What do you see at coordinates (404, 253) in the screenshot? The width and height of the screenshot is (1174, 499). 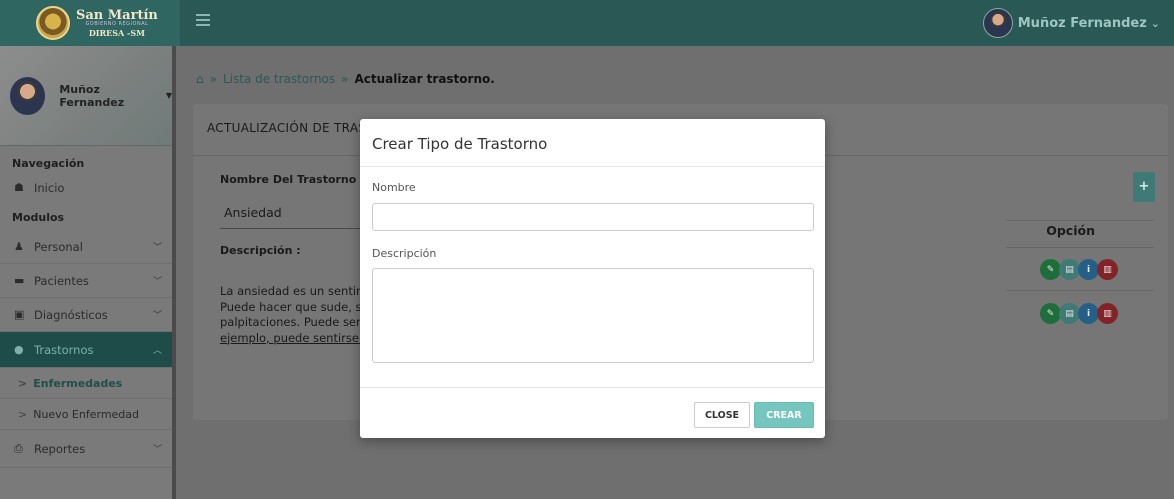 I see `modal-desc-label: Descripción` at bounding box center [404, 253].